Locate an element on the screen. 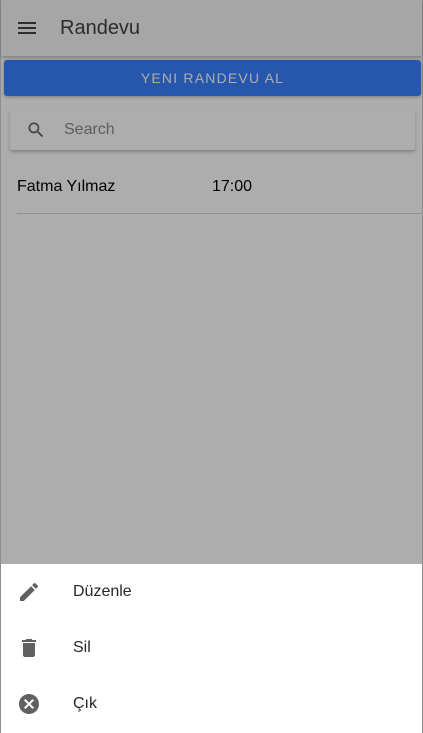 The image size is (423, 733). action-edit-label: Düzenle is located at coordinates (102, 591).